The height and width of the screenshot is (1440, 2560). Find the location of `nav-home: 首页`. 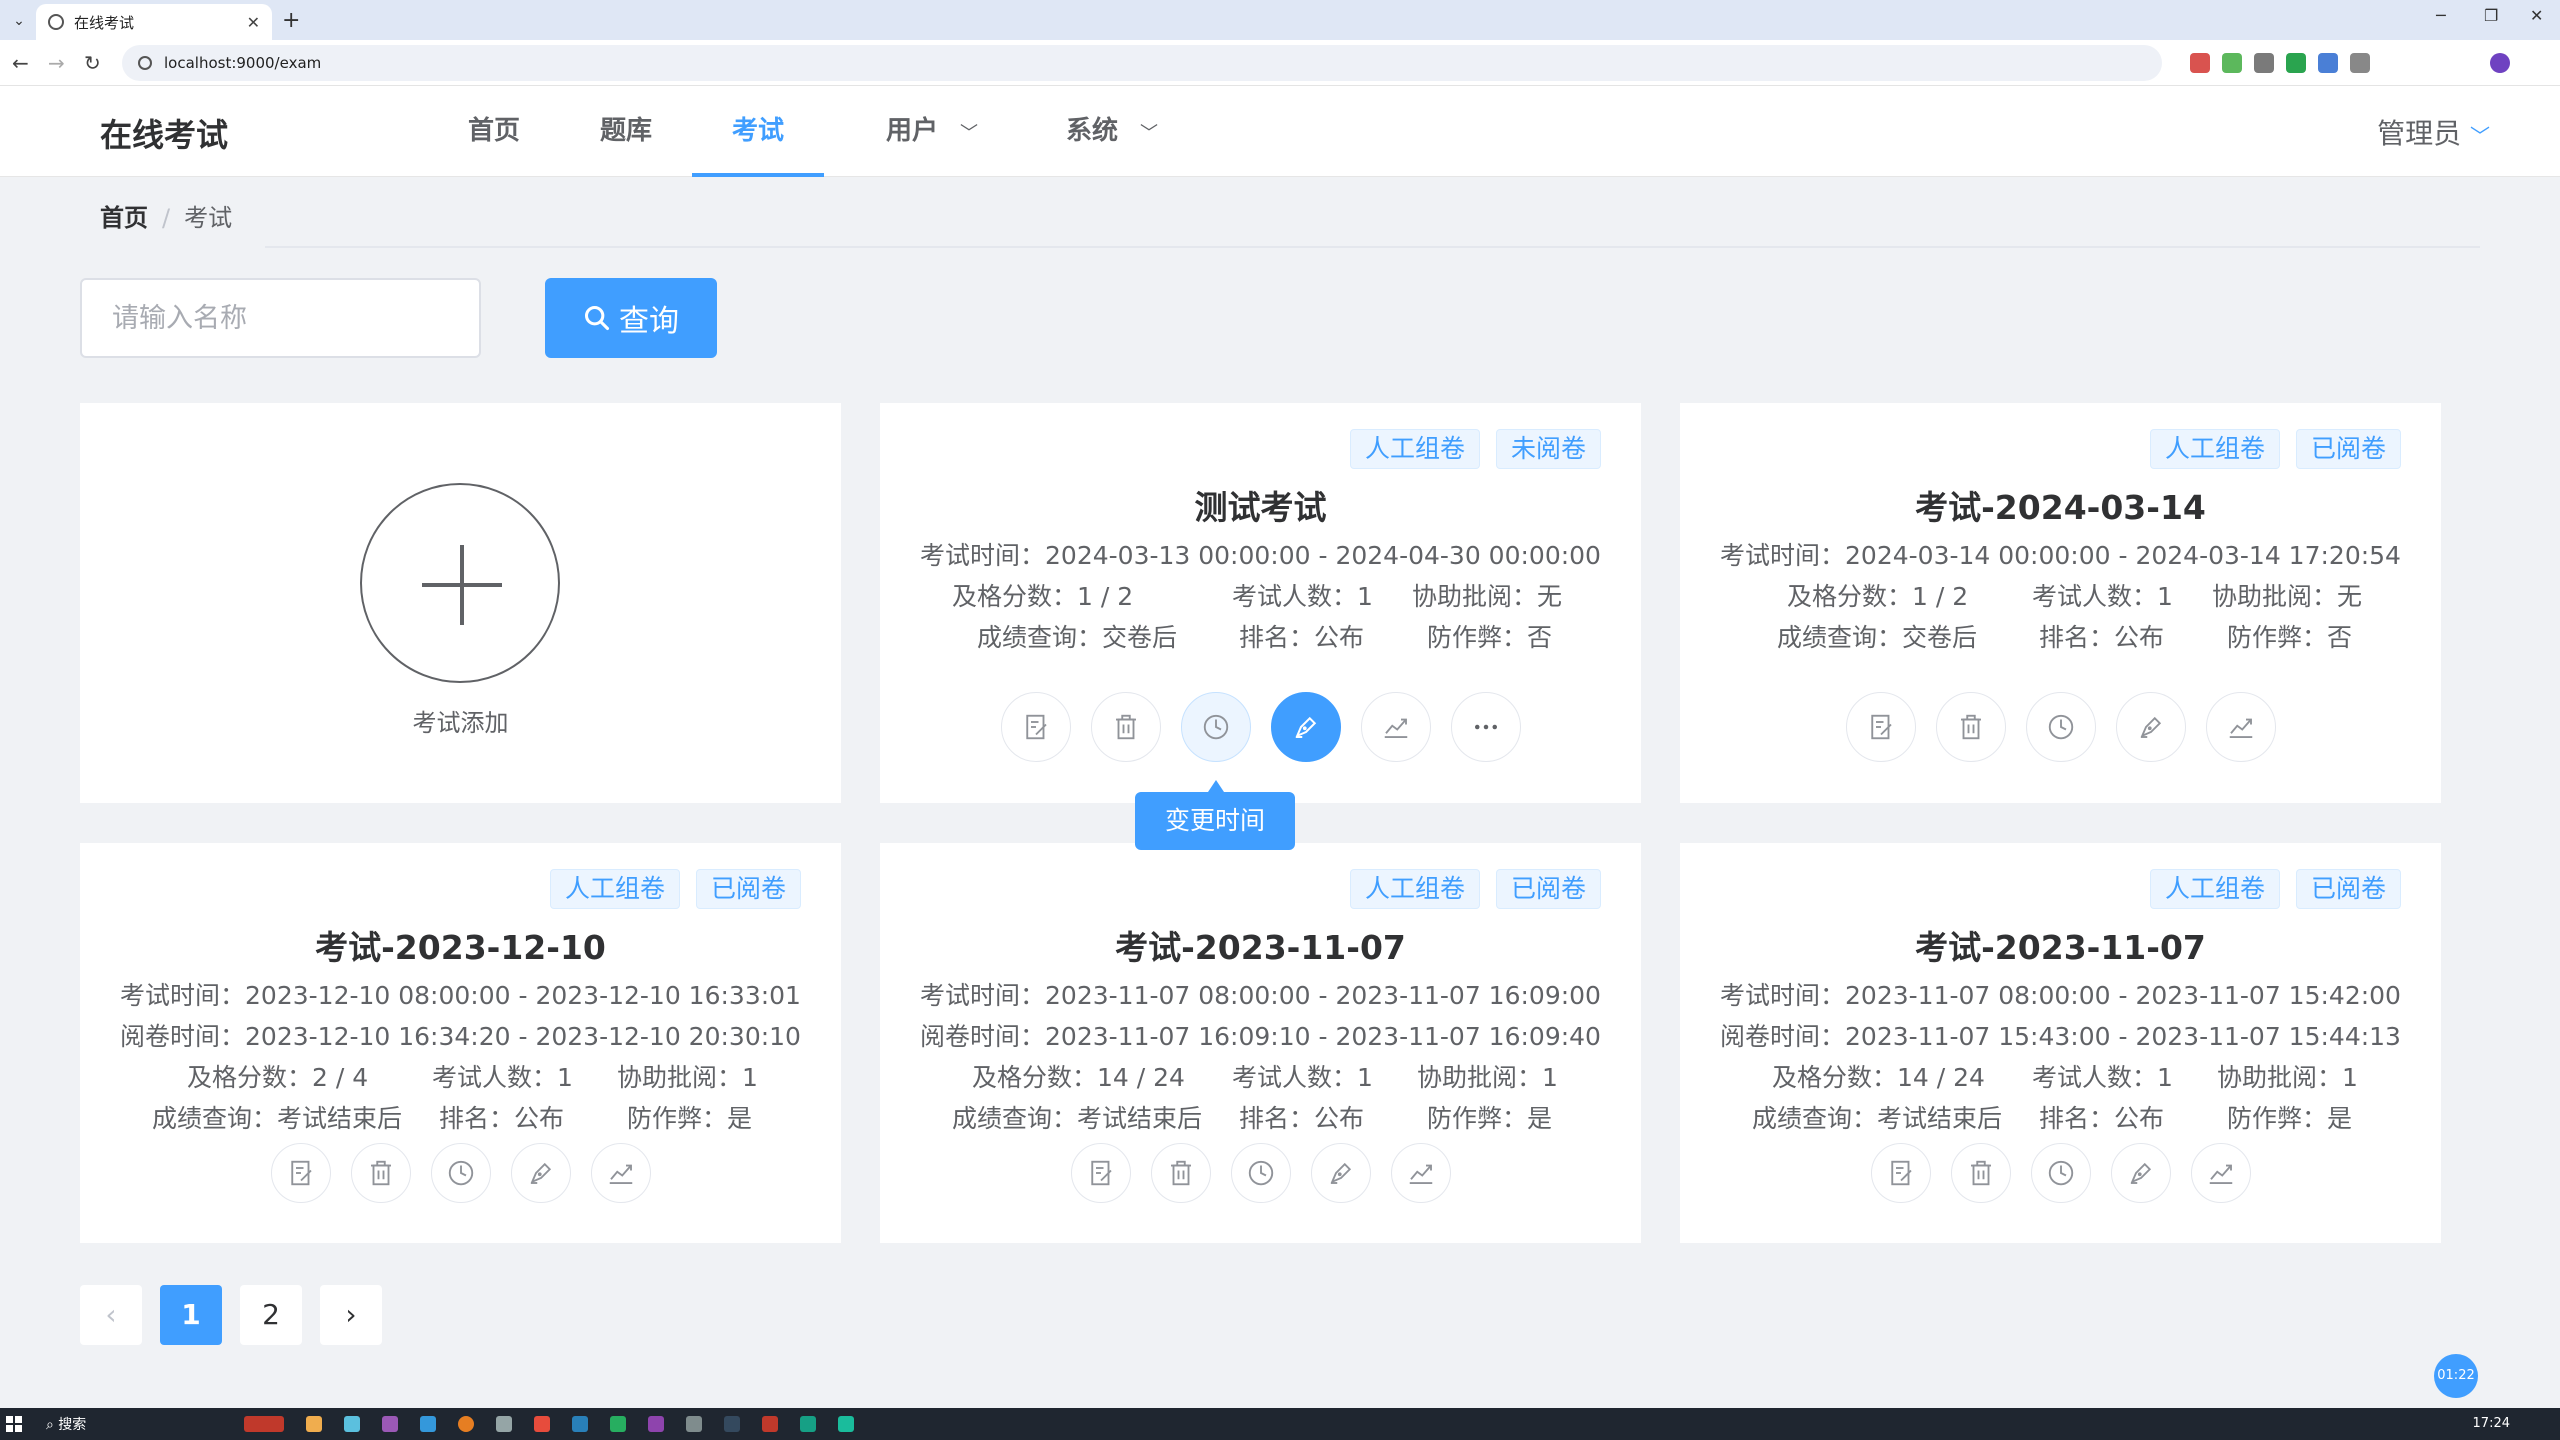

nav-home: 首页 is located at coordinates (494, 131).